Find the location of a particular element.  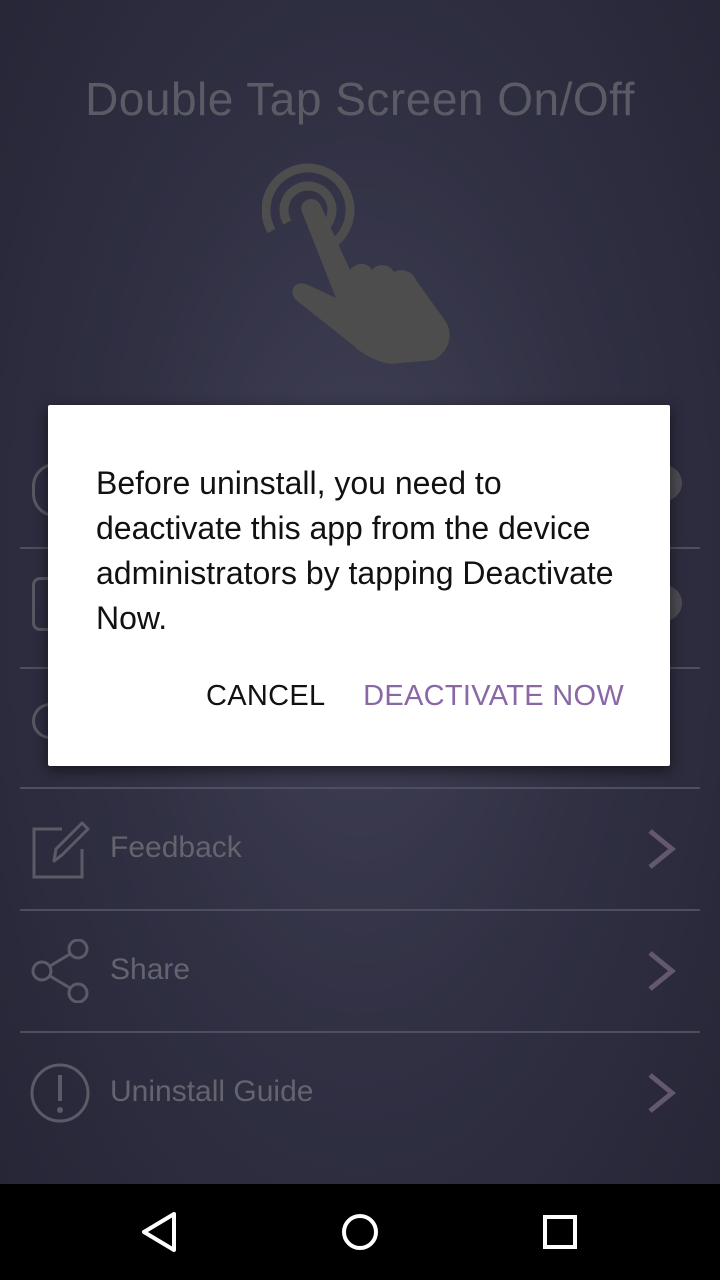

recents-icon is located at coordinates (560, 1232).